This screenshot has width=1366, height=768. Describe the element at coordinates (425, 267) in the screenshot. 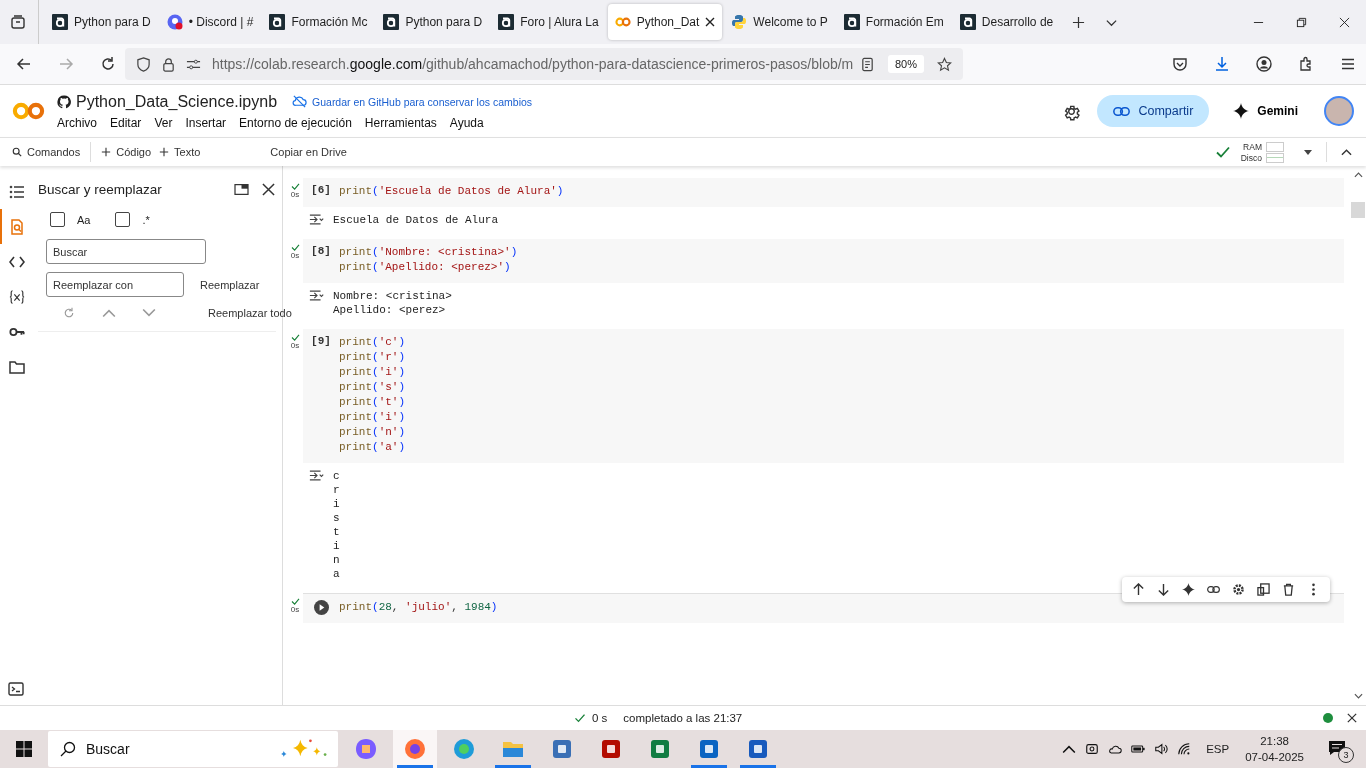

I see `code-line: print('Apellido: <perez>')` at that location.